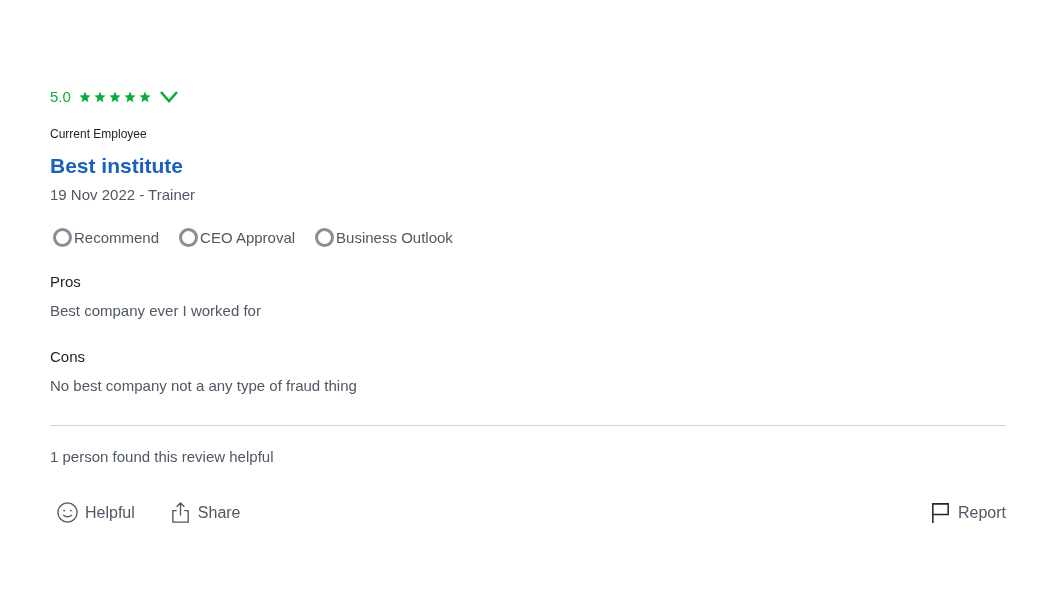 The width and height of the screenshot is (1059, 608). I want to click on smiley-icon, so click(67, 512).